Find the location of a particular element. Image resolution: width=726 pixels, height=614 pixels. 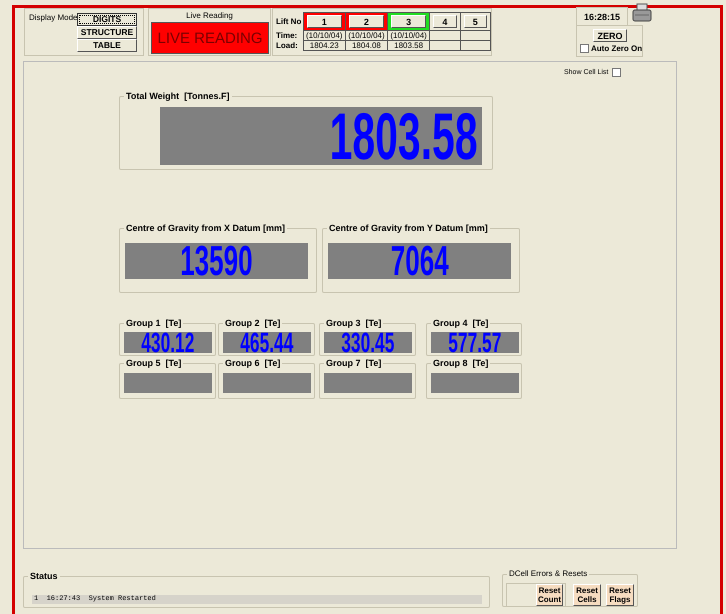

group-title: Group 4 [Te] is located at coordinates (460, 323).